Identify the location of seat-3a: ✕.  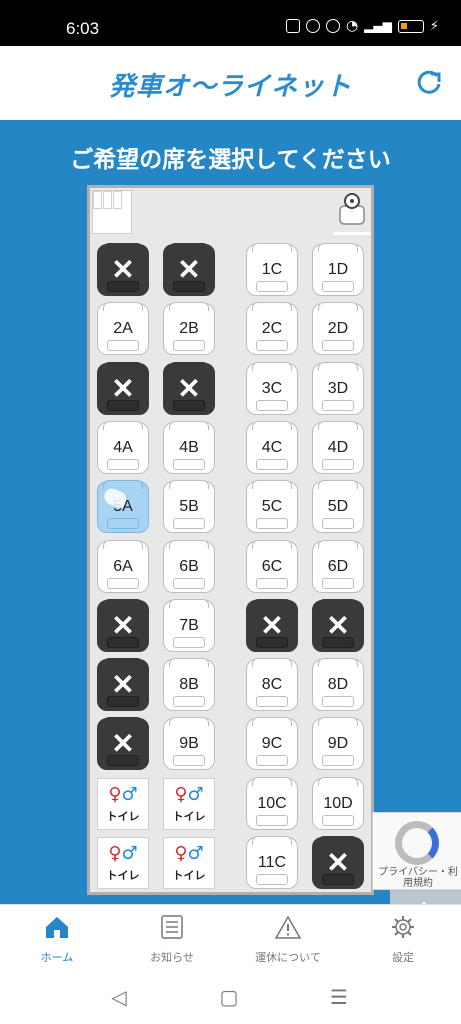
(123, 388).